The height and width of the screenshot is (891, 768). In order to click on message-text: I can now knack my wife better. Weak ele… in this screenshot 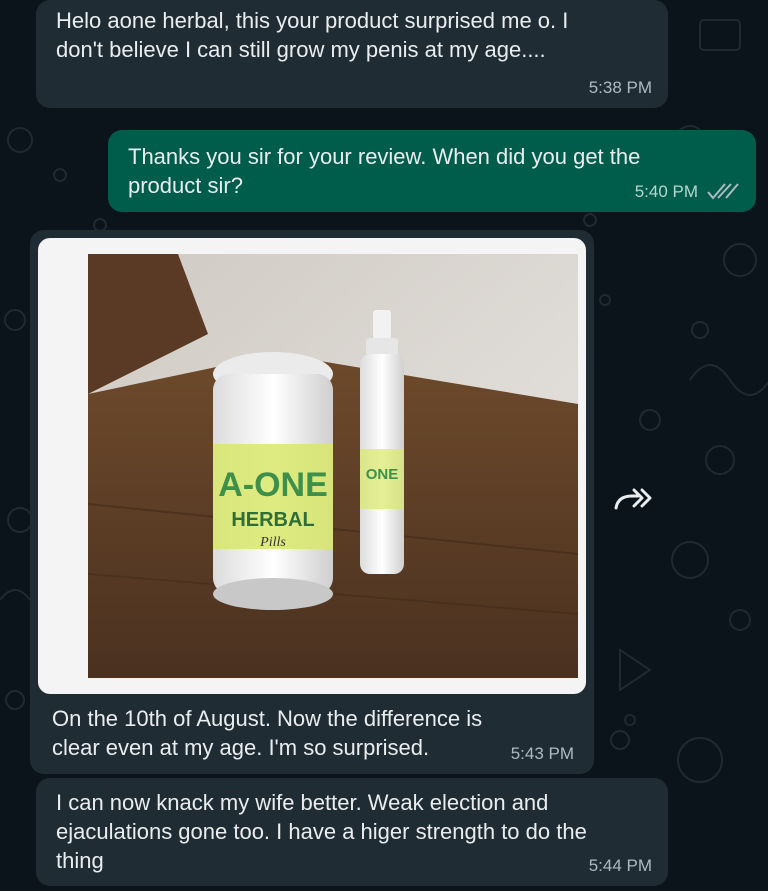, I will do `click(321, 831)`.